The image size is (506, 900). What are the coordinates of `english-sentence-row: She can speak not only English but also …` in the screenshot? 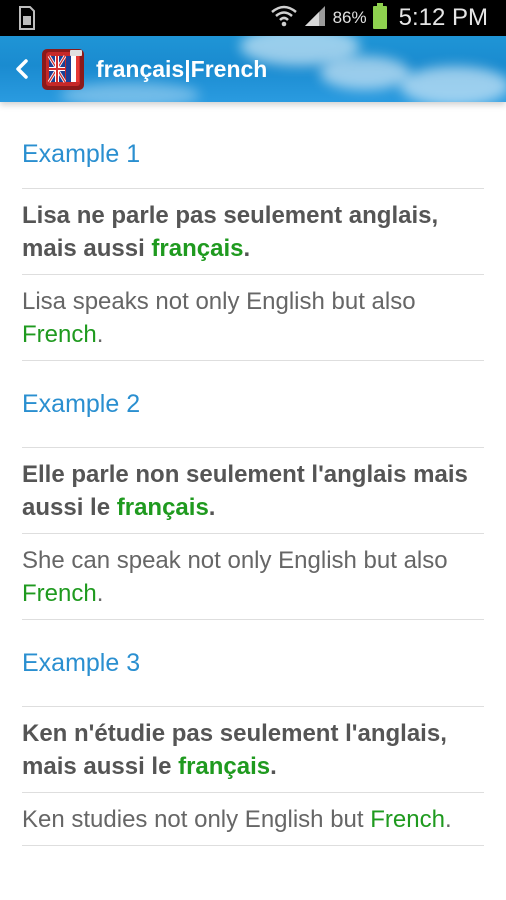 It's located at (253, 576).